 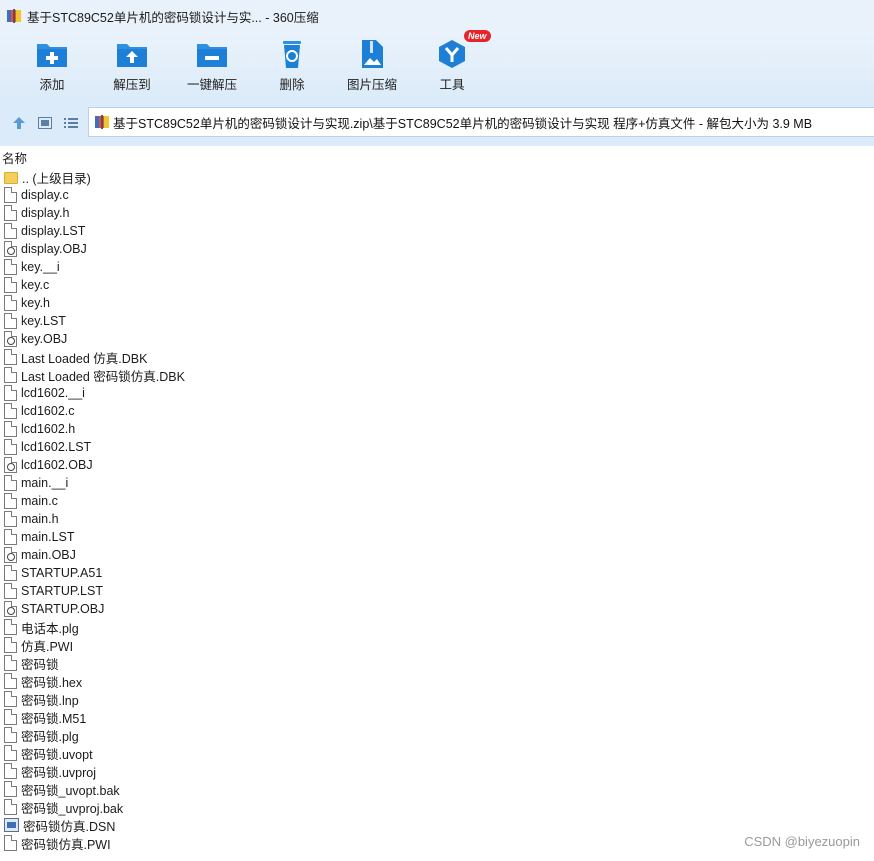 I want to click on file-name: key.OBJ, so click(x=44, y=339).